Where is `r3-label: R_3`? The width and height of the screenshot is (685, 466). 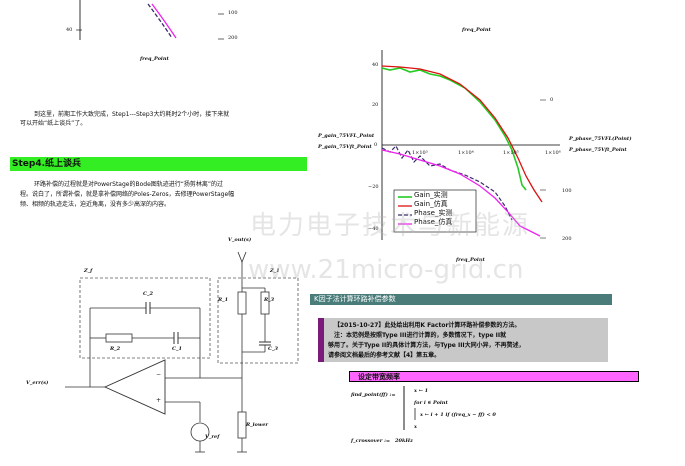
r3-label: R_3 is located at coordinates (269, 300).